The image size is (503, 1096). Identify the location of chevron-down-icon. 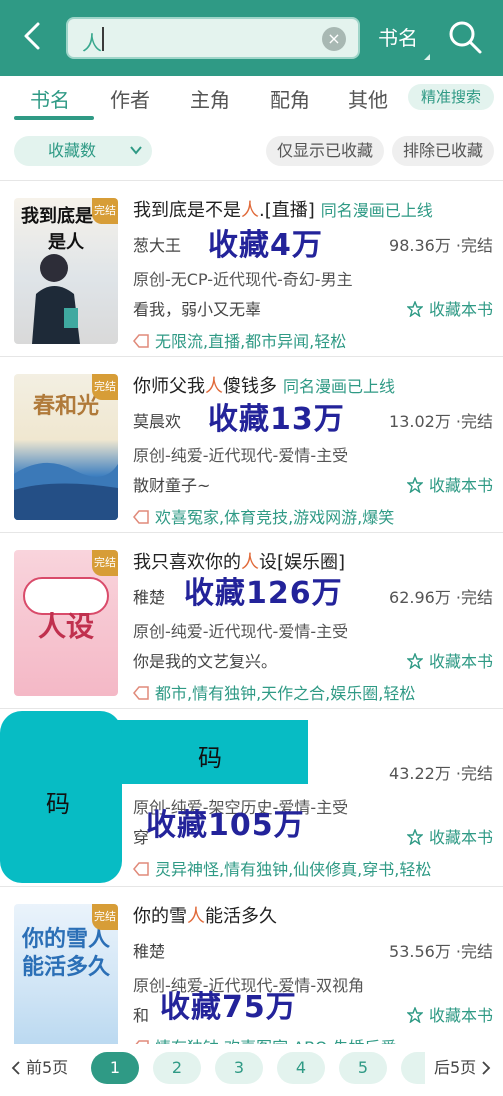
(136, 150).